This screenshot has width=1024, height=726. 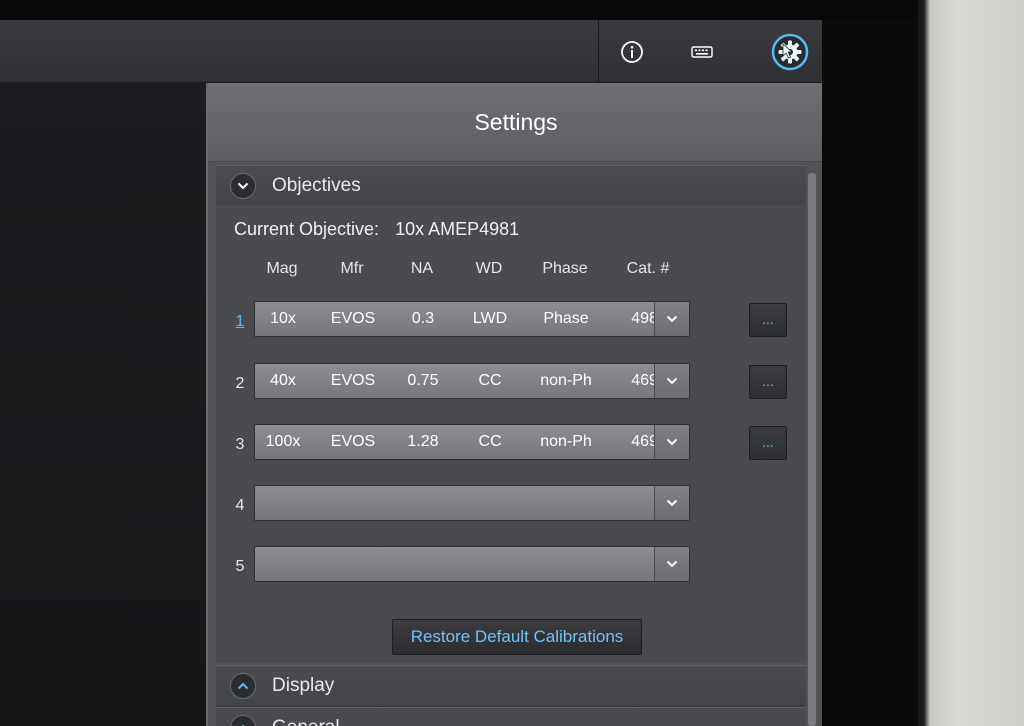 I want to click on monitor-bezel-top, so click(x=459, y=10).